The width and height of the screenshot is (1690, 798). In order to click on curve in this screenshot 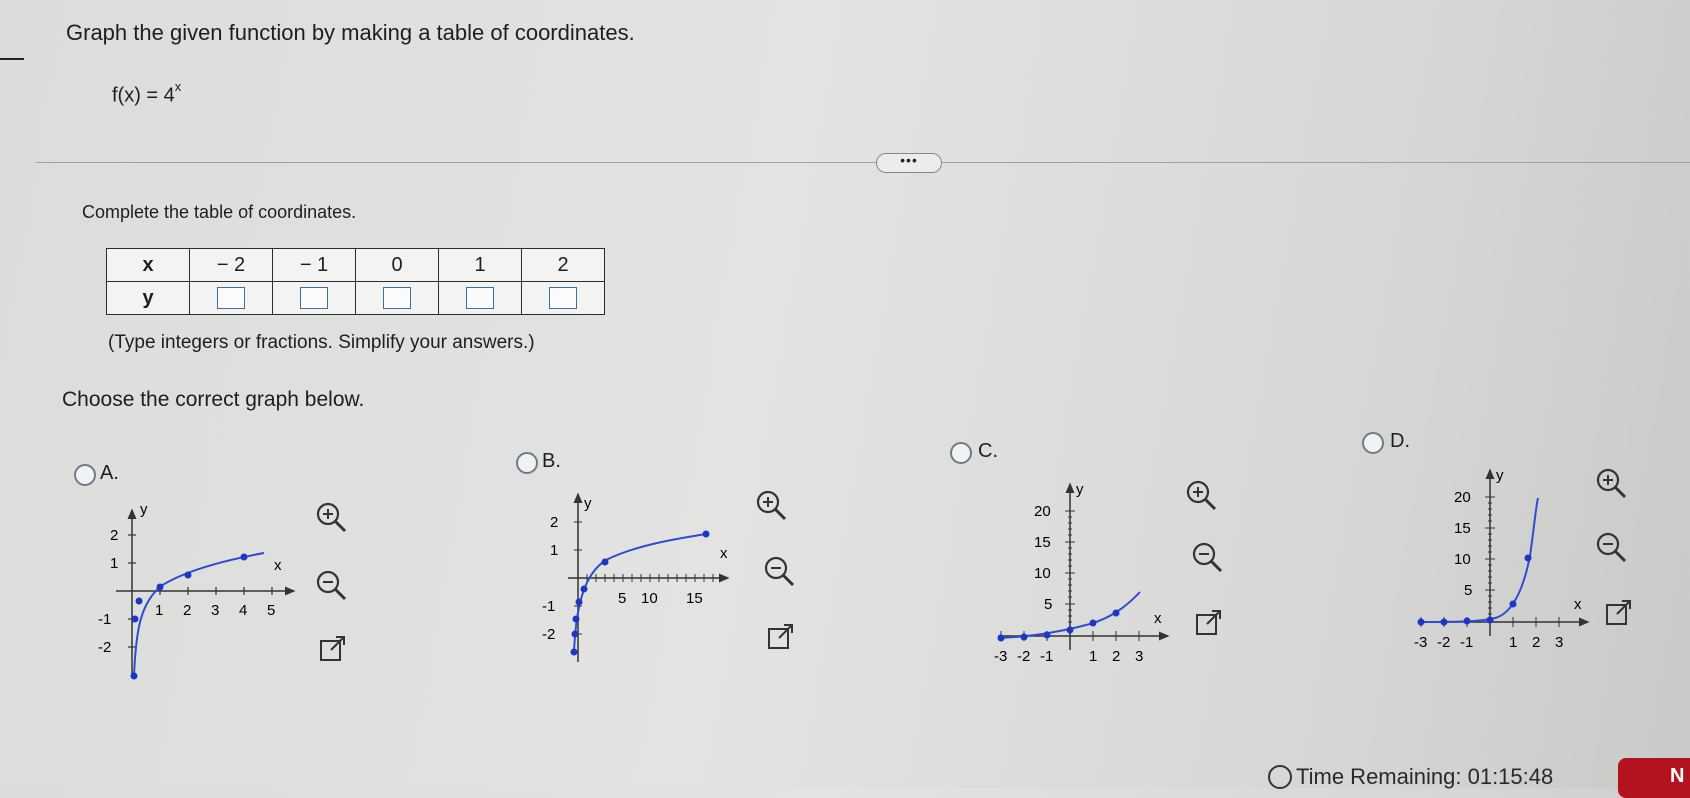, I will do `click(1478, 560)`.